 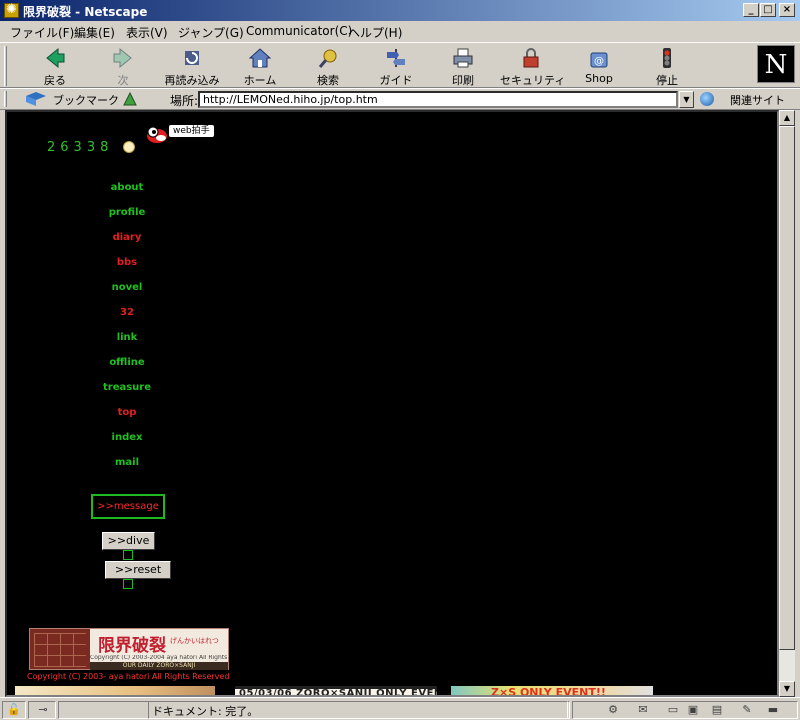 What do you see at coordinates (667, 58) in the screenshot?
I see `stop-icon` at bounding box center [667, 58].